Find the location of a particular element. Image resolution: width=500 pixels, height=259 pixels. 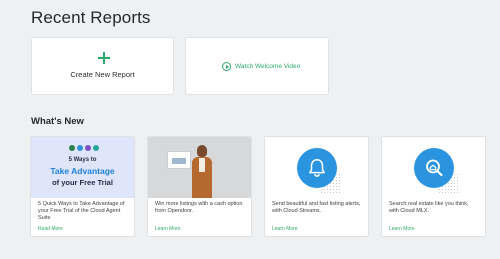

cloud-mlx-image is located at coordinates (433, 167).